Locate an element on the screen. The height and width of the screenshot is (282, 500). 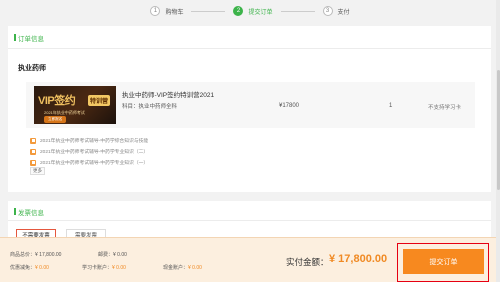
study-card-value: ¥ 0.00 is located at coordinates (119, 268).